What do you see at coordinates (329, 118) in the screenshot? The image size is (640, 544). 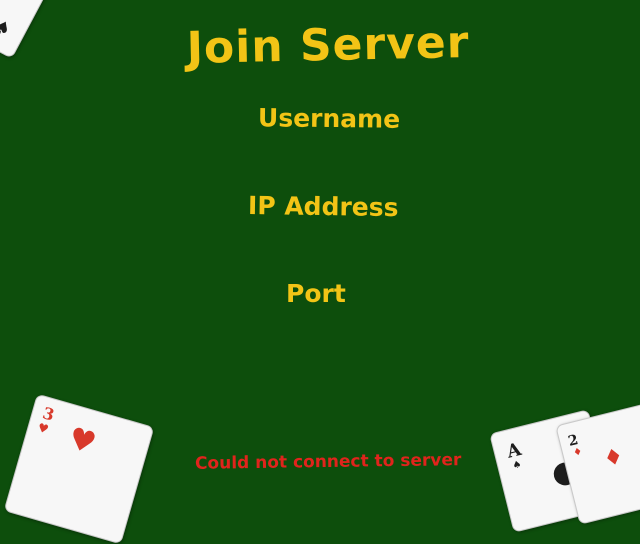 I see `username-field: Username` at bounding box center [329, 118].